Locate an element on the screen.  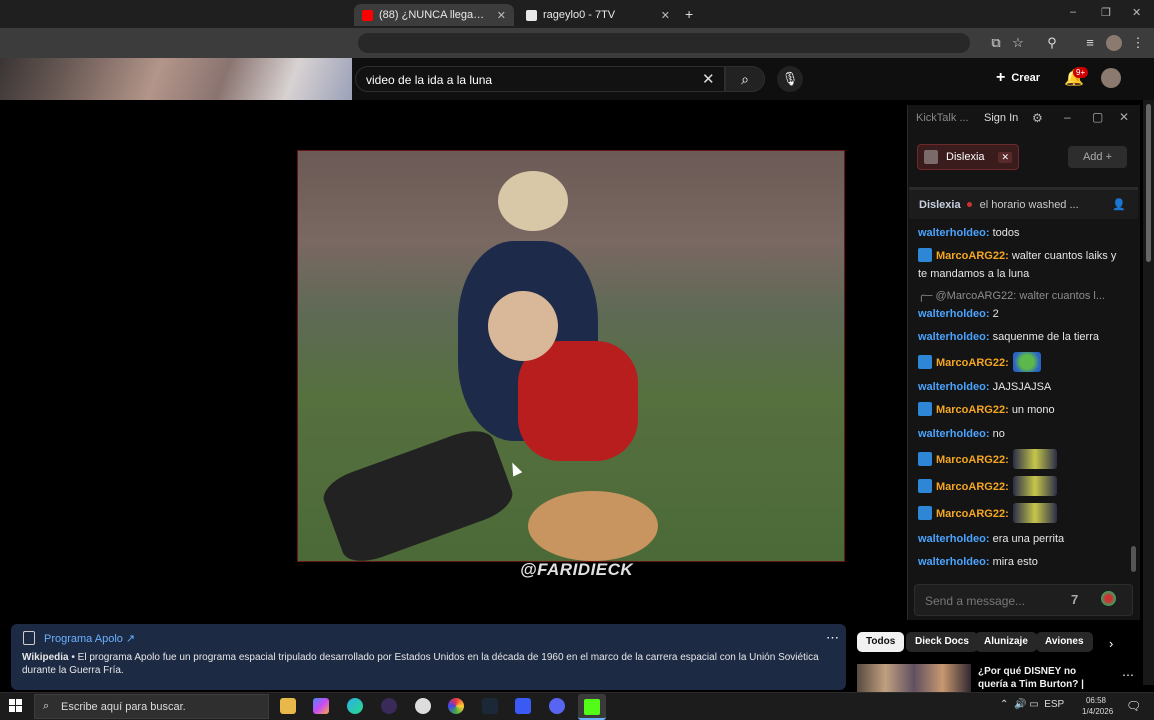
kick-app-button is located at coordinates (592, 707).